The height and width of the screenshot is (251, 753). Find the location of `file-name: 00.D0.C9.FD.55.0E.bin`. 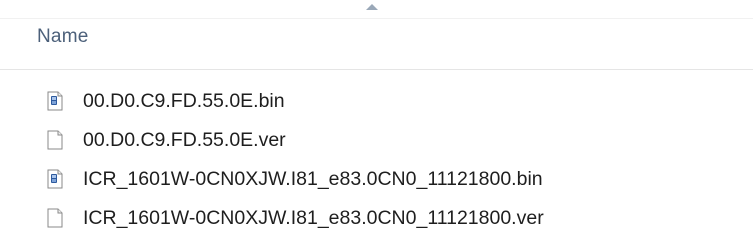

file-name: 00.D0.C9.FD.55.0E.bin is located at coordinates (184, 101).